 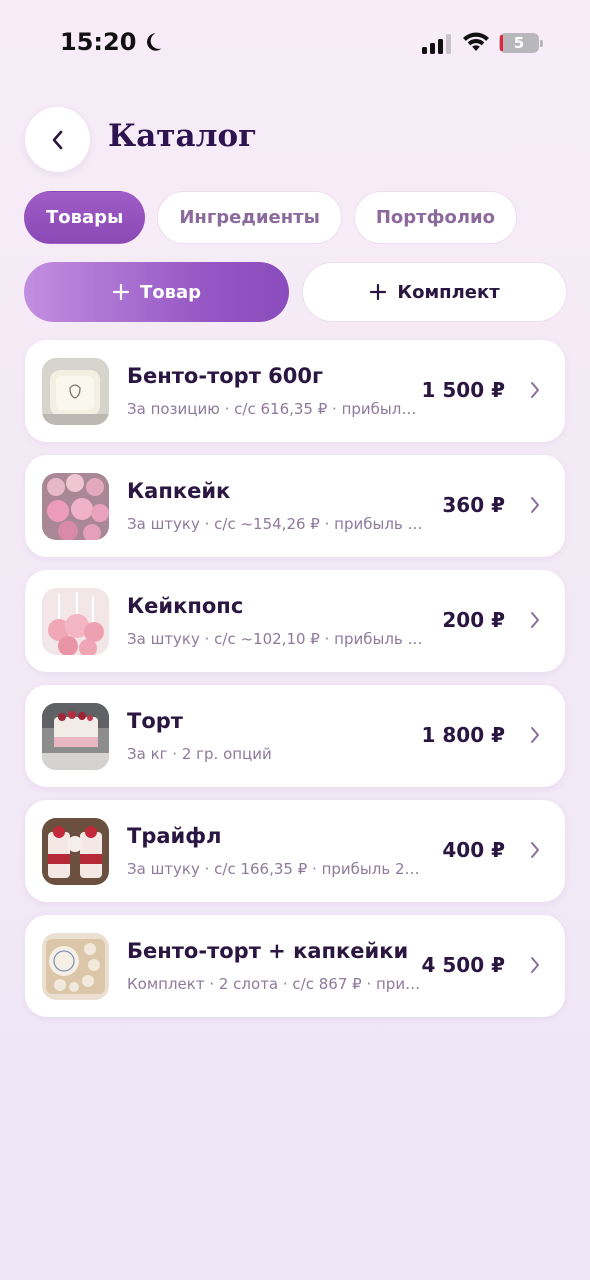 I want to click on item-subtitle: За кг · 2 гр. опций, so click(x=199, y=754).